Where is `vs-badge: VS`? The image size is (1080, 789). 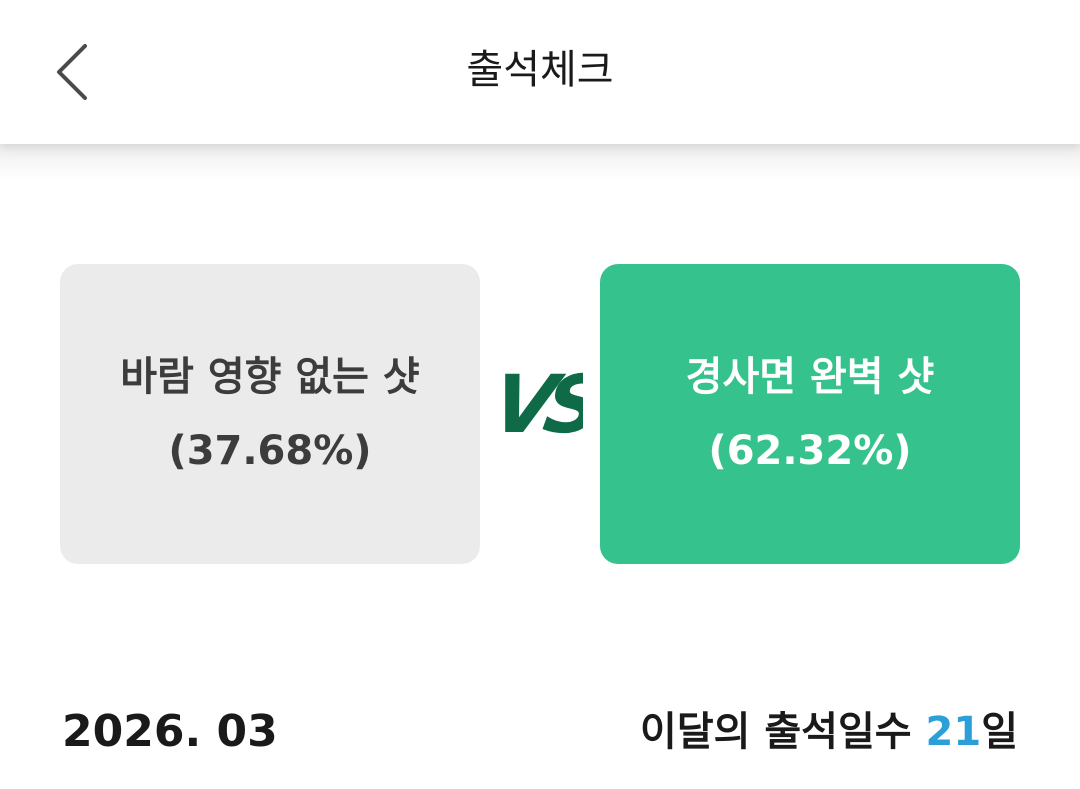
vs-badge: VS is located at coordinates (540, 402).